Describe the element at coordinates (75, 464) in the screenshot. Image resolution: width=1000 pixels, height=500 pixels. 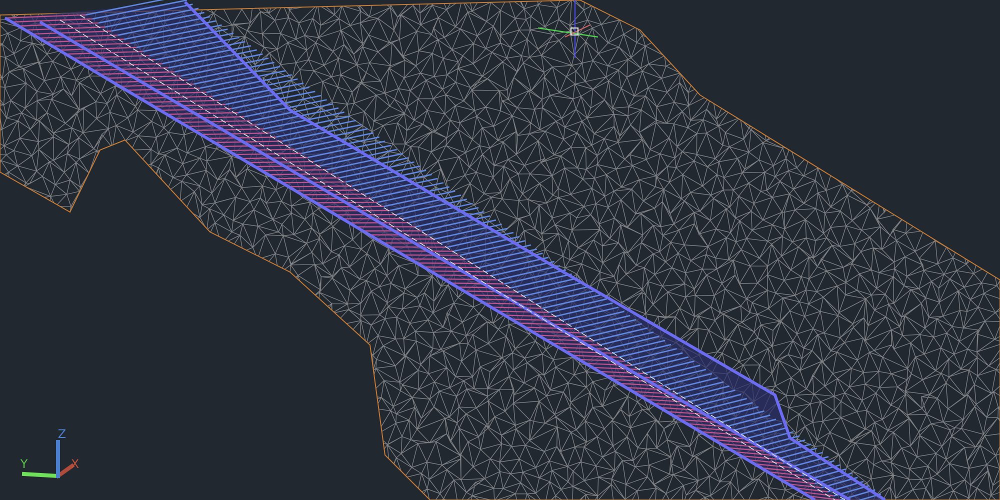
I see `axis-label: X` at that location.